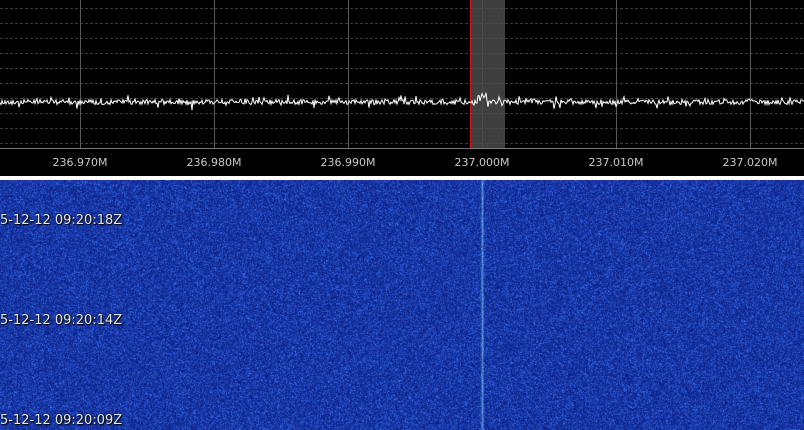 This screenshot has width=804, height=430. I want to click on freq-label-237010: 237.010M, so click(616, 162).